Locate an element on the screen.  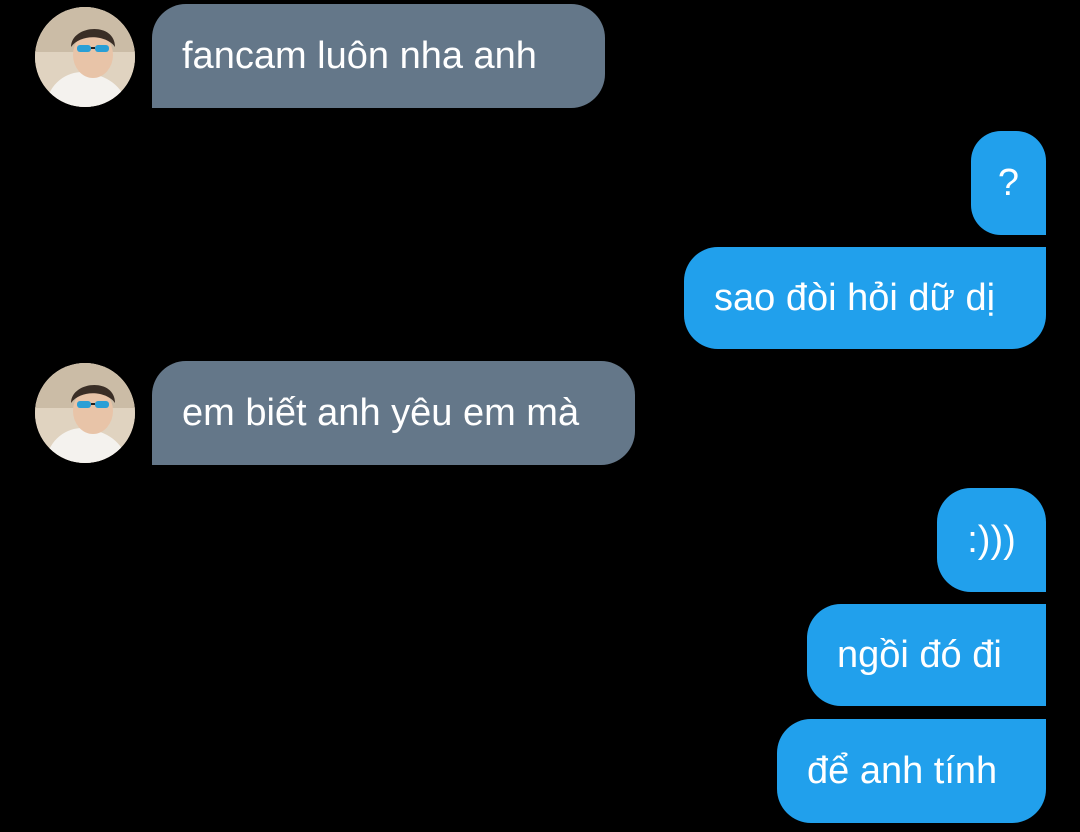
message-text: fancam luôn nha anh is located at coordinates (359, 56).